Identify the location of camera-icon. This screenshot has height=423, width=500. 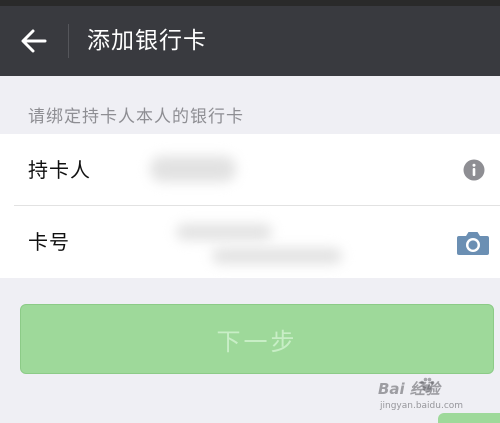
(473, 243).